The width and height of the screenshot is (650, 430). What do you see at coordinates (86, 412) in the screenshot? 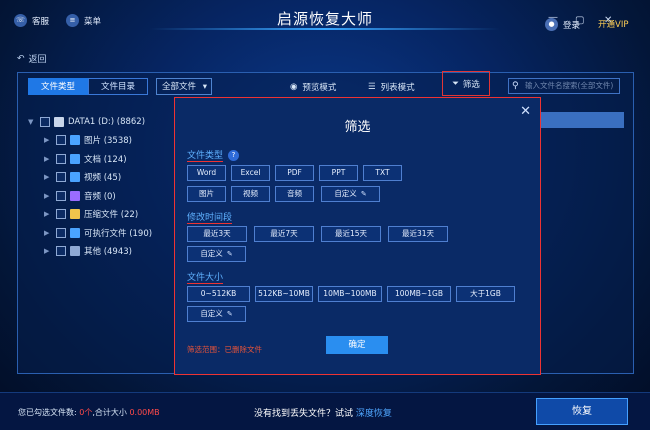
I see `selected-count: 0个` at bounding box center [86, 412].